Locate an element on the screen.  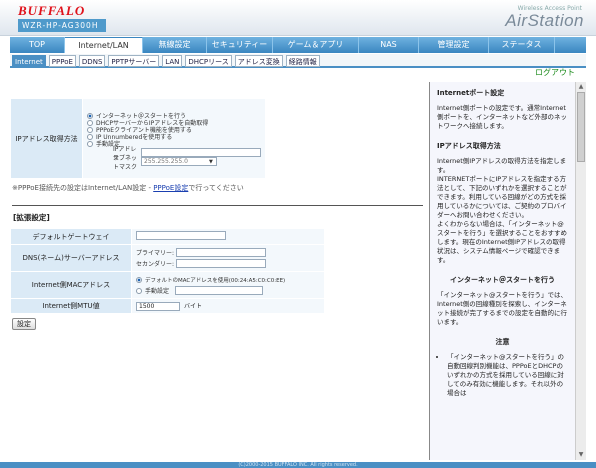
nav-tab-0: TOP is located at coordinates (37, 45).